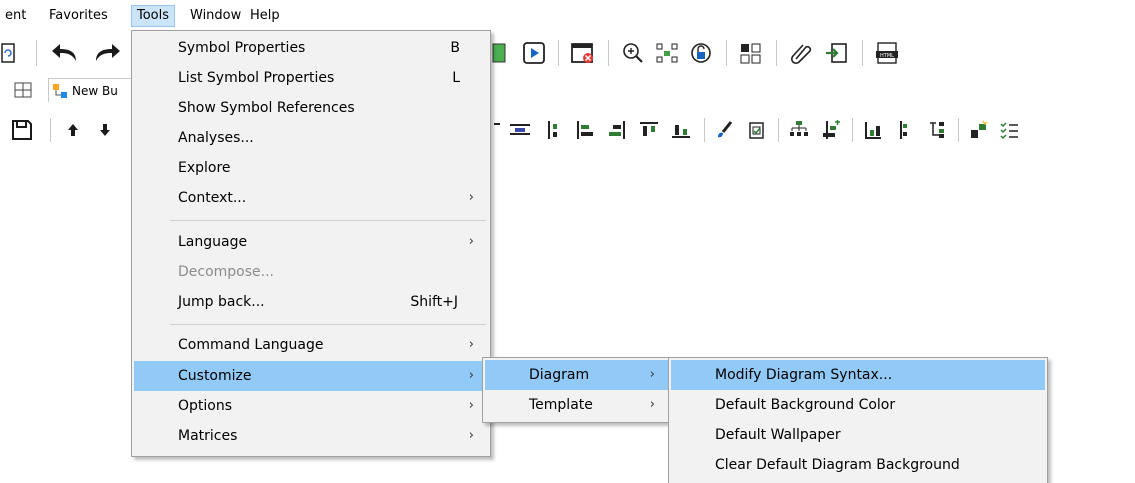 The width and height of the screenshot is (1135, 483). Describe the element at coordinates (78, 16) in the screenshot. I see `menu-favorites: Favorites` at that location.